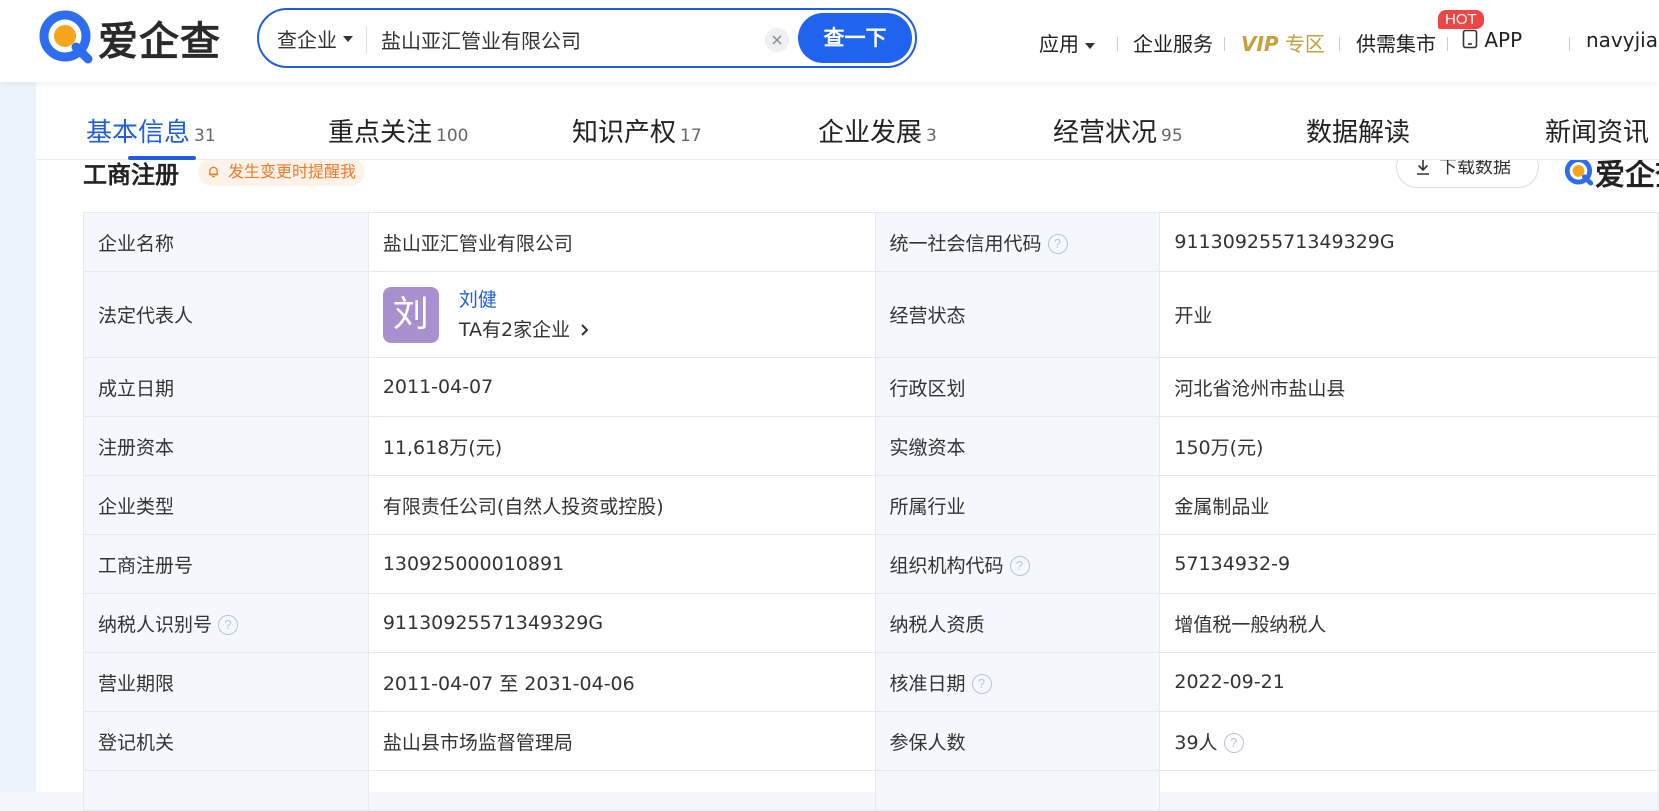 The width and height of the screenshot is (1659, 811). What do you see at coordinates (621, 446) in the screenshot?
I see `reg-capital-value: 11,618万(元)` at bounding box center [621, 446].